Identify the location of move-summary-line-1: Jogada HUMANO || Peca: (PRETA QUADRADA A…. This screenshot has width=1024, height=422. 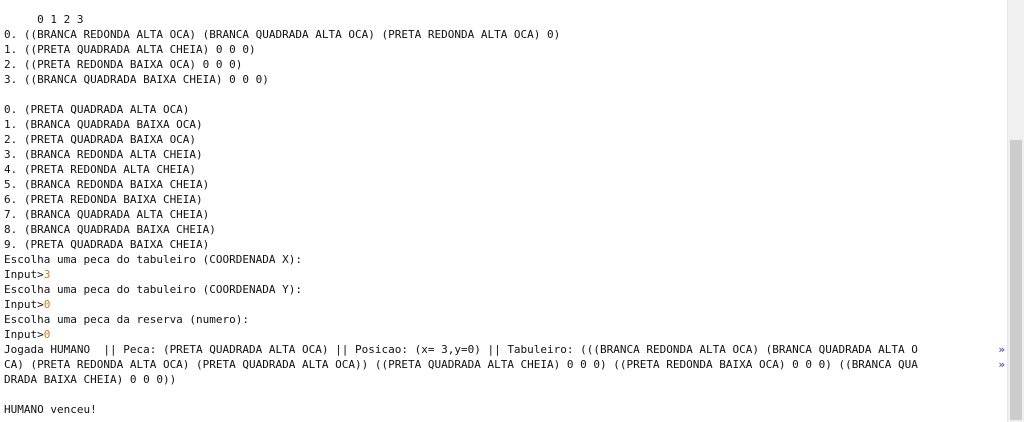
(461, 349).